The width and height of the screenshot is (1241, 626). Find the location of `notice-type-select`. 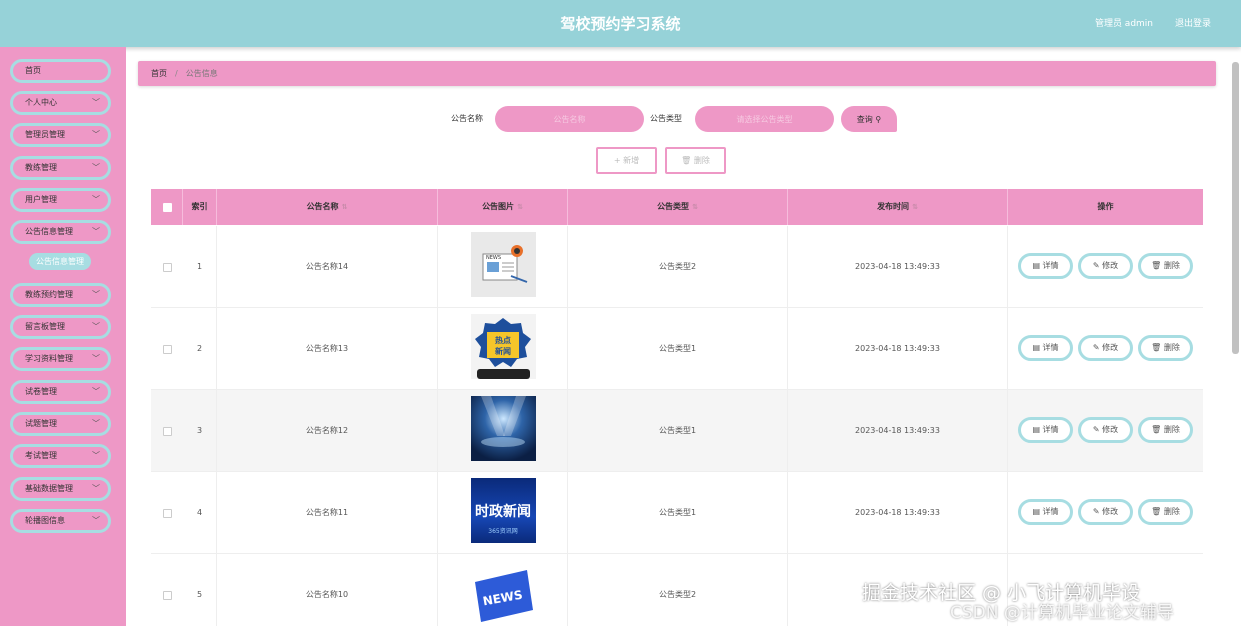

notice-type-select is located at coordinates (764, 119).